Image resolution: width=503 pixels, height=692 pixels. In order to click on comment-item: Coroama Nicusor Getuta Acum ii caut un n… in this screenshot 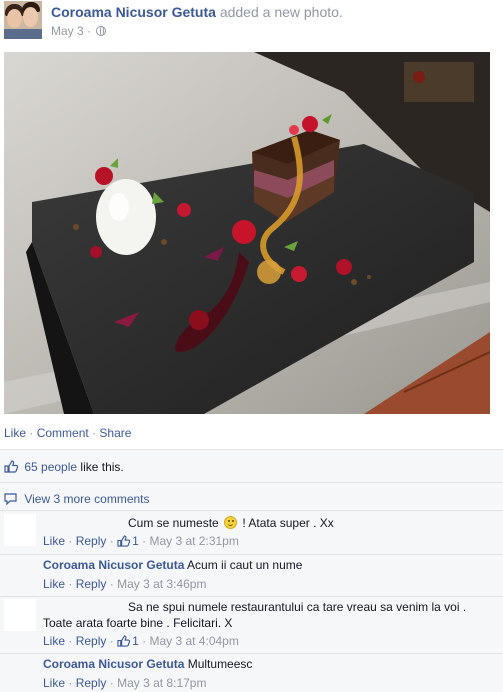, I will do `click(251, 575)`.